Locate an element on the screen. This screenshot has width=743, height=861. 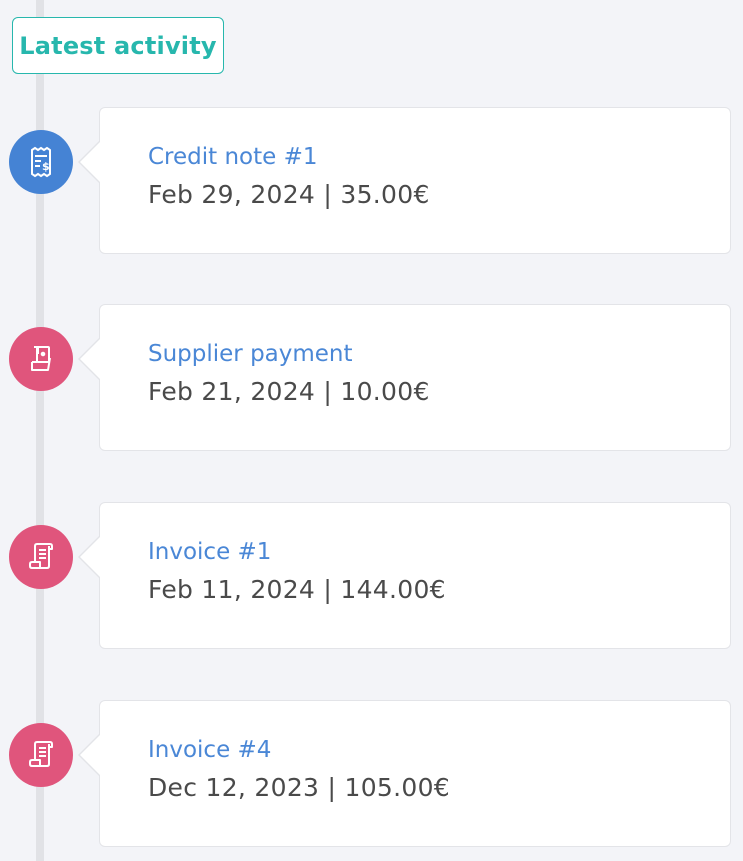
activity-title-link: Supplier payment is located at coordinates (250, 354).